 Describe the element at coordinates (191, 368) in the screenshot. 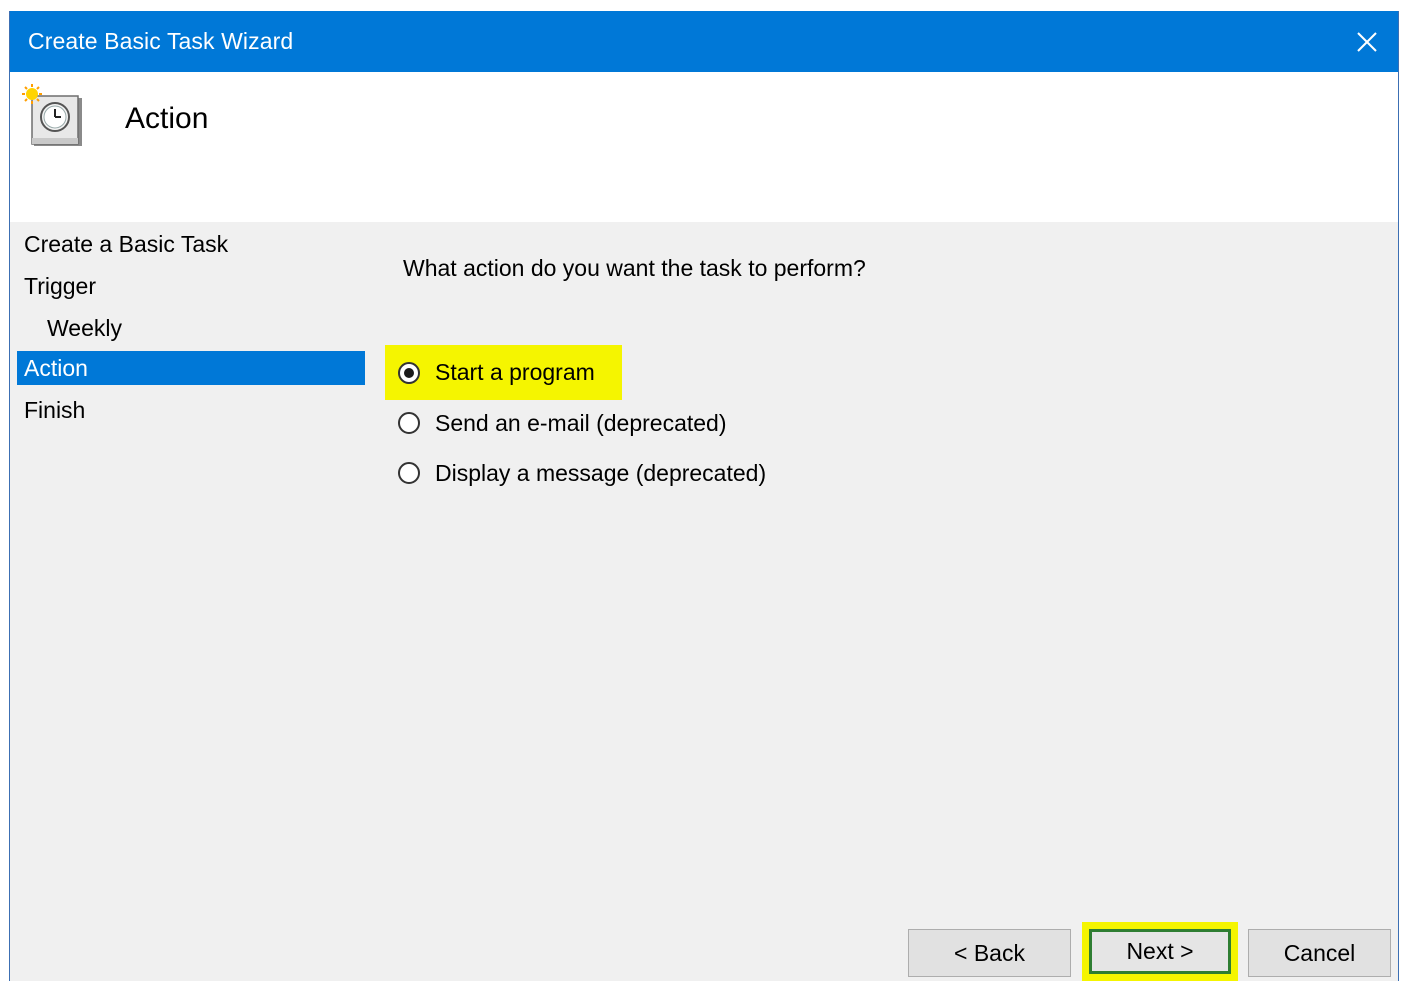

I see `nav-item-action: Action` at that location.